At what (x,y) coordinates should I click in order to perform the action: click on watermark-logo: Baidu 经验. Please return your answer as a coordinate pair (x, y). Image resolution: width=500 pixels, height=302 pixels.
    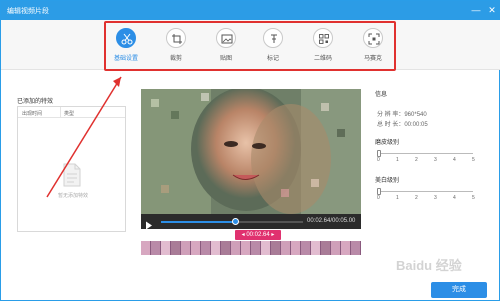
    Looking at the image, I should click on (429, 265).